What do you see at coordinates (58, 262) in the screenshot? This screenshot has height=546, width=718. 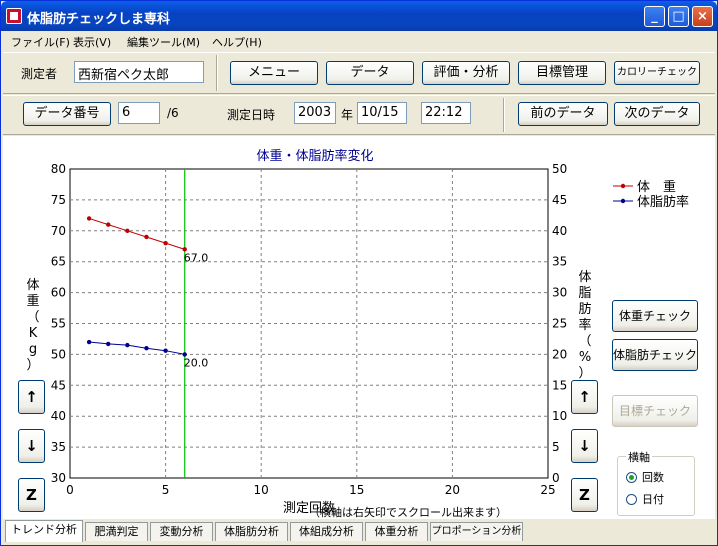 I see `y-left-tick-label: 65` at bounding box center [58, 262].